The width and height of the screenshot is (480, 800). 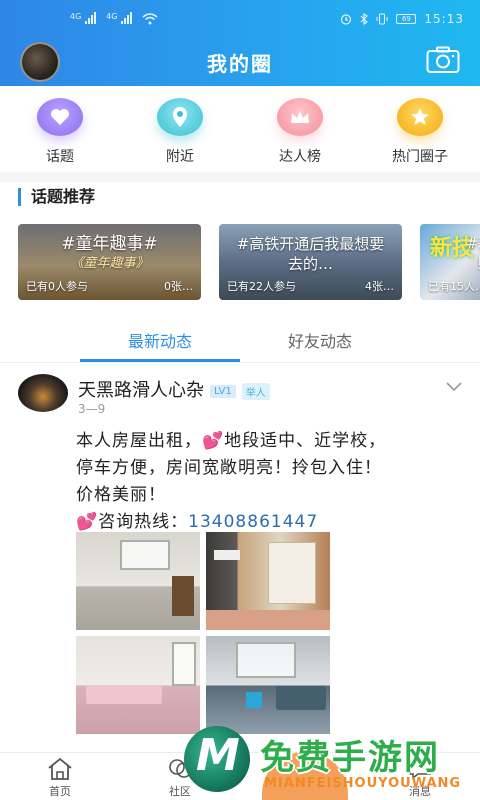 I want to click on quick-item-ranking: 达人榜, so click(x=300, y=129).